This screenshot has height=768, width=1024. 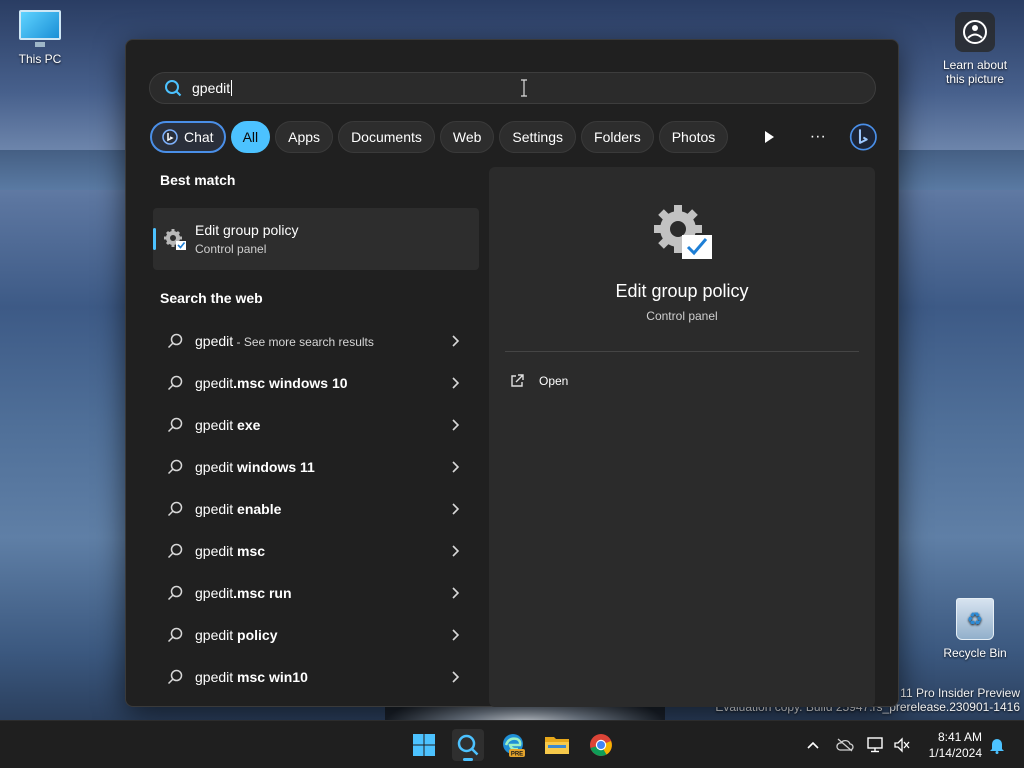 I want to click on network-monitor-icon, so click(x=875, y=745).